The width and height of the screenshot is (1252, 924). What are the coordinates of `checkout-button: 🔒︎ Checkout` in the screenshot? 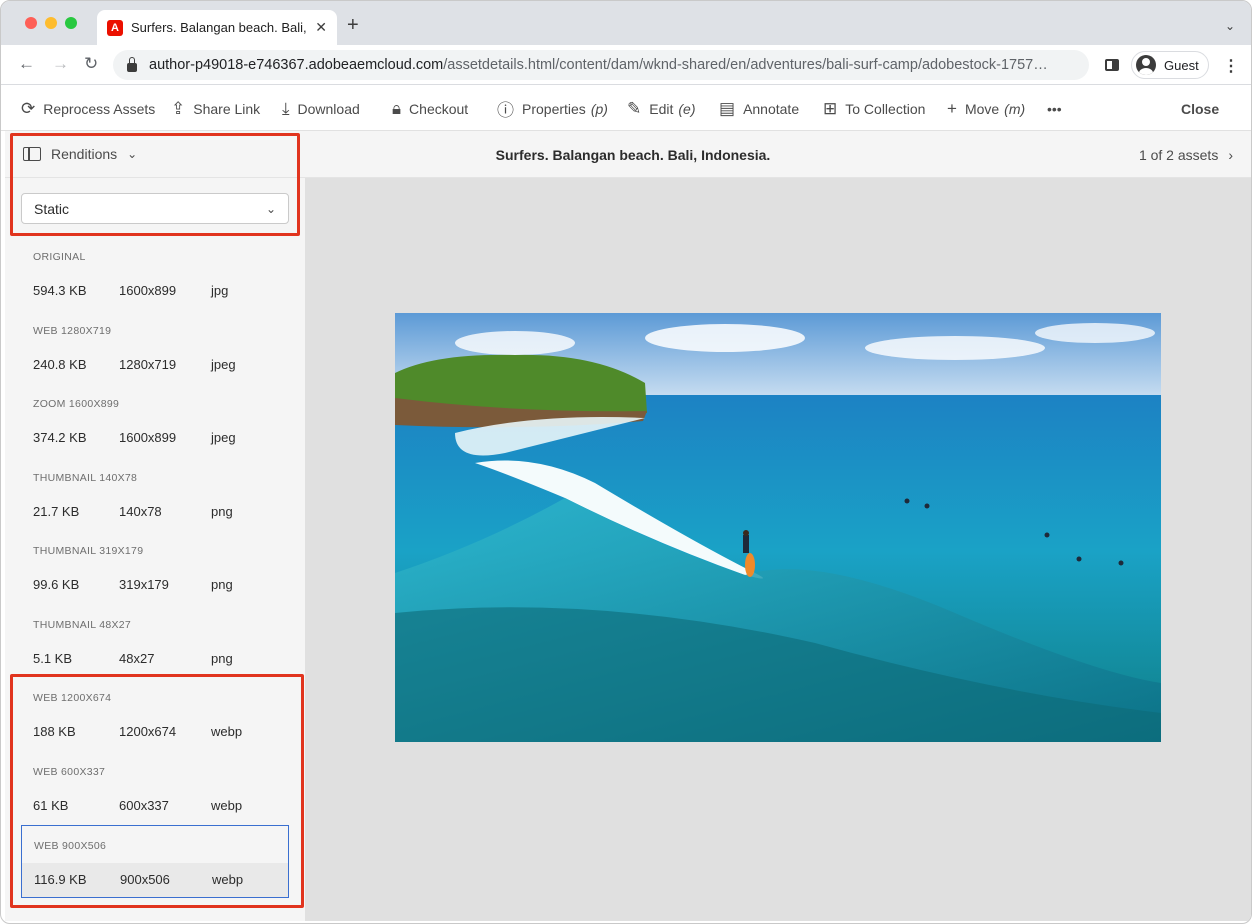 It's located at (430, 108).